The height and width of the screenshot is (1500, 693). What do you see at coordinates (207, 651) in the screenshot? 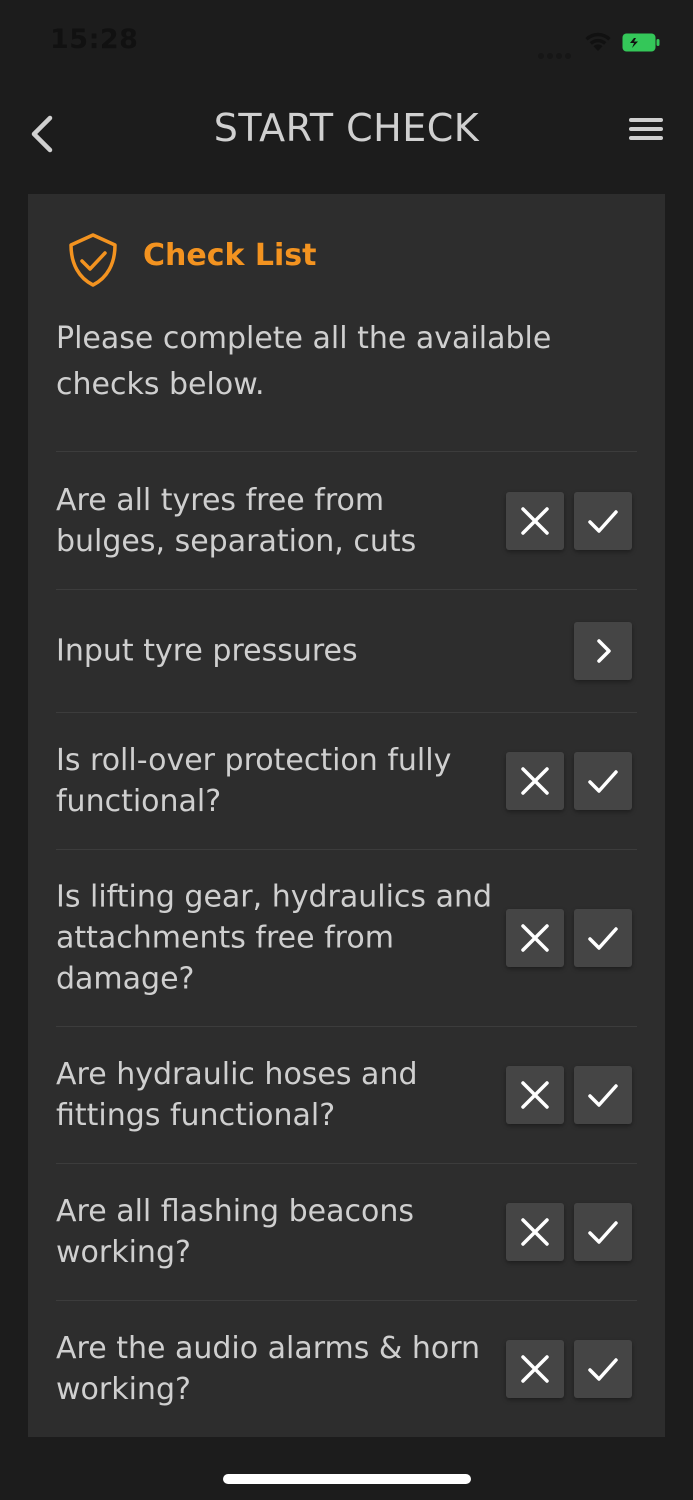
I see `check-item-label: Input tyre pressures` at bounding box center [207, 651].